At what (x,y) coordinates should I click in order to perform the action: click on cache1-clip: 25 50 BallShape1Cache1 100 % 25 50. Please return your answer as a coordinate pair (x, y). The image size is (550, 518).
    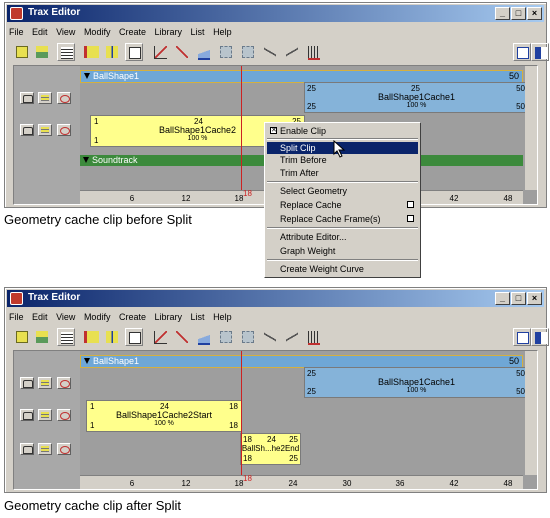
    Looking at the image, I should click on (416, 382).